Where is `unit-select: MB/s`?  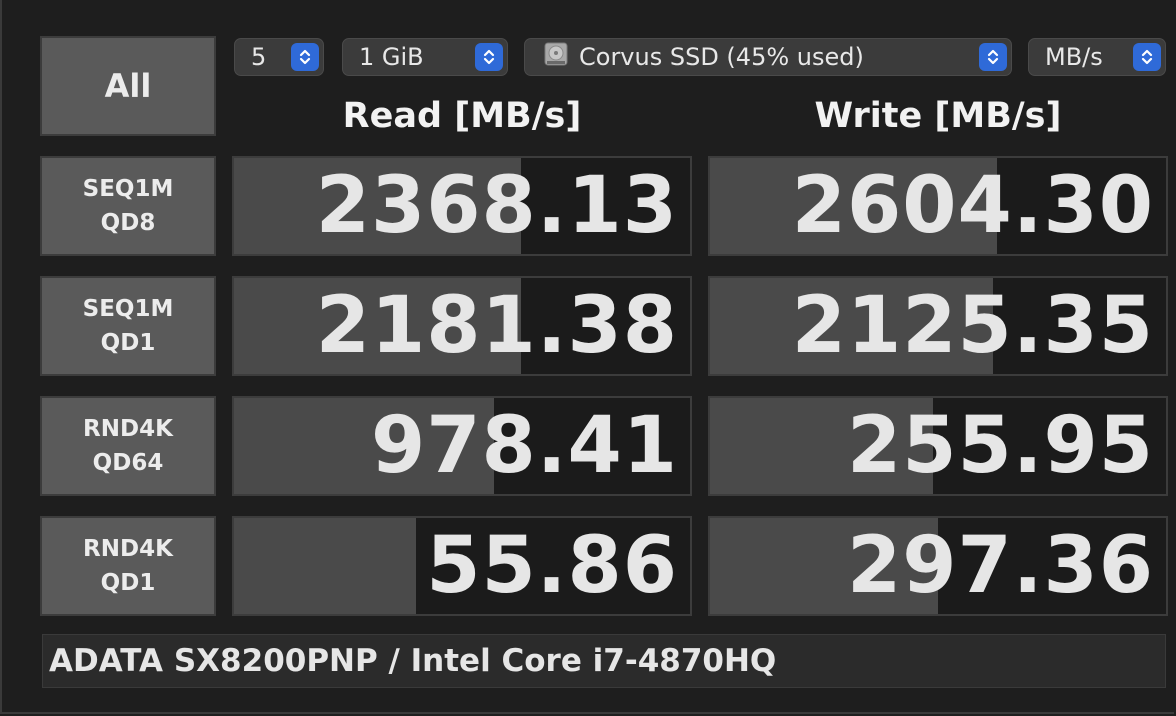
unit-select: MB/s is located at coordinates (1097, 57).